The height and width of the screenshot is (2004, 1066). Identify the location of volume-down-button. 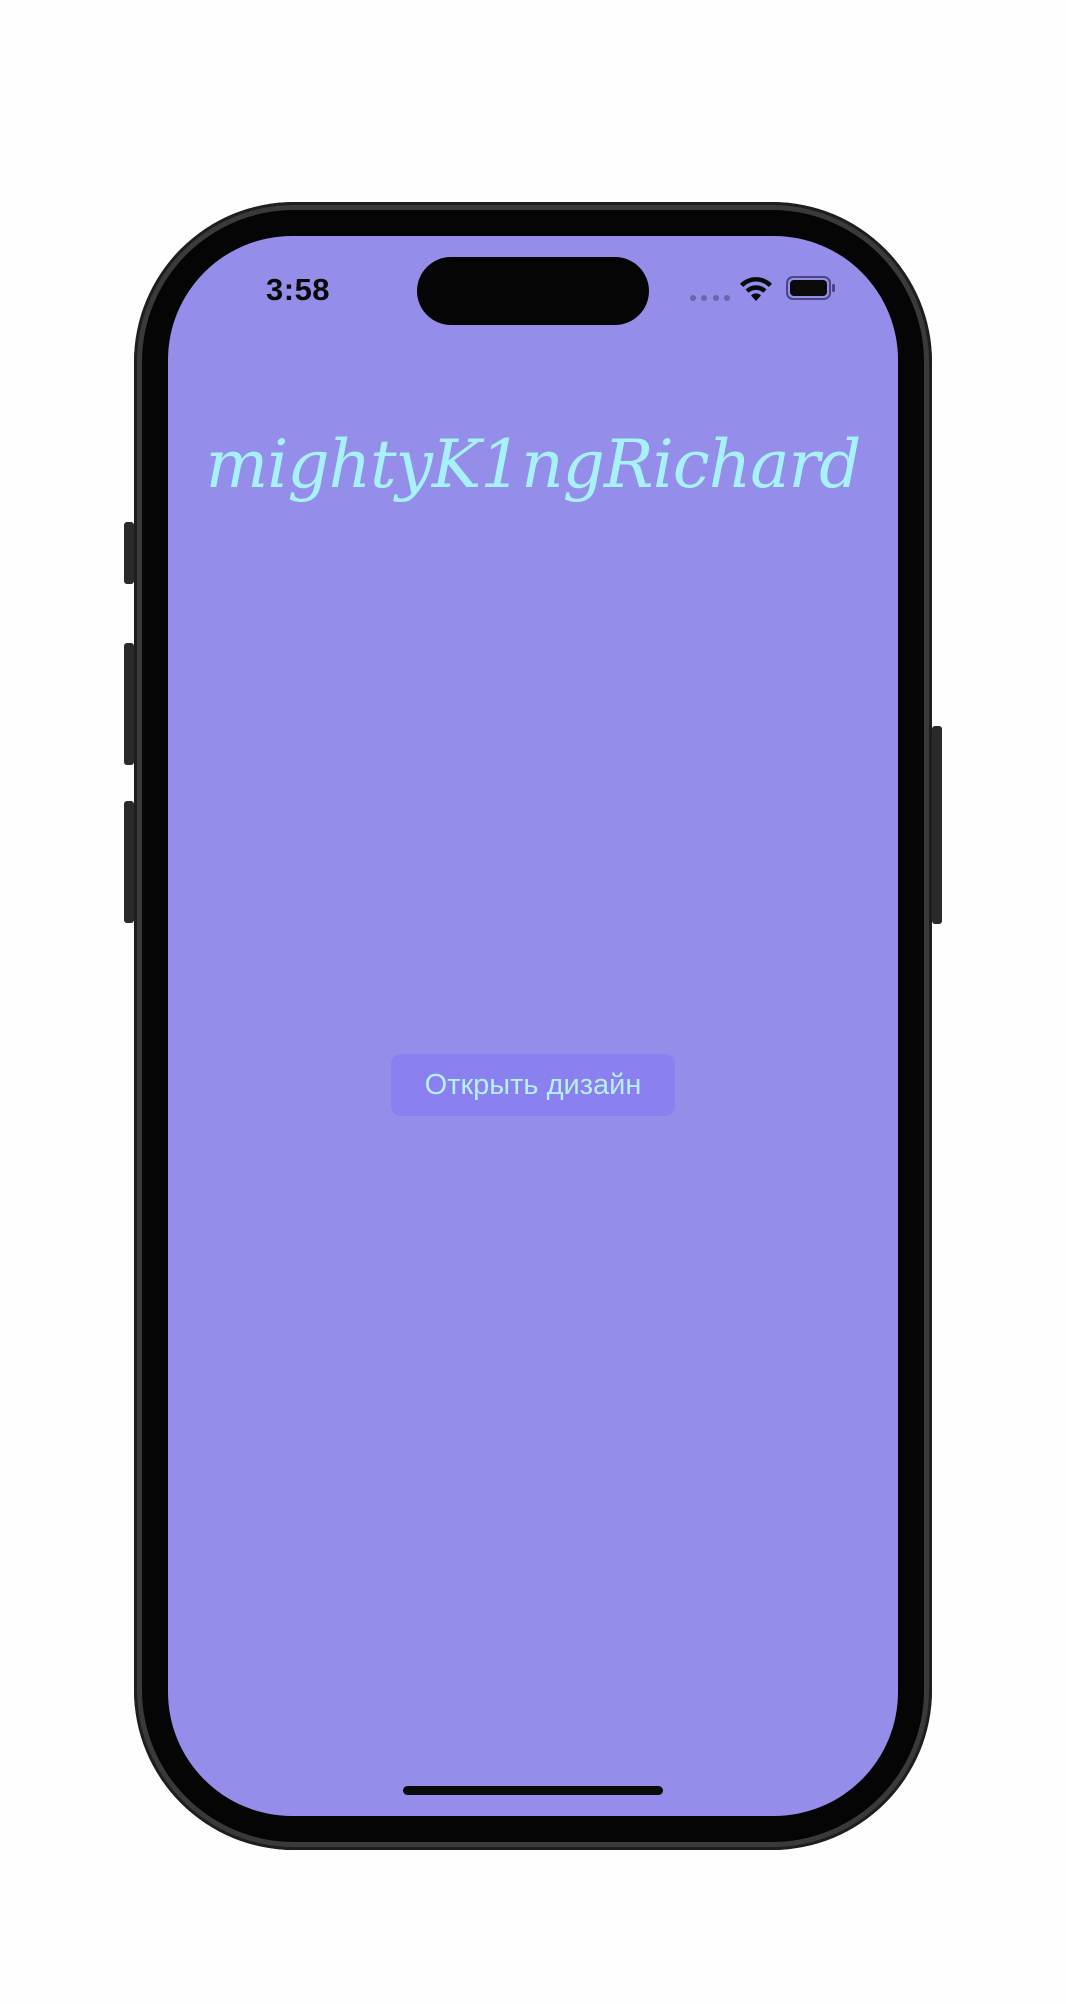
(129, 862).